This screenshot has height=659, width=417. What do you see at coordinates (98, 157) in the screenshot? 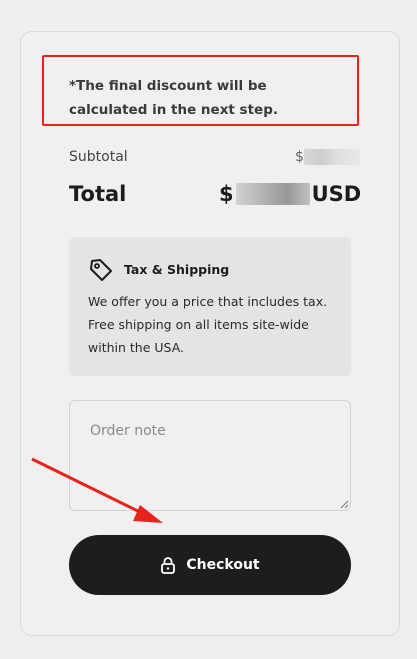
I see `subtotal-label: Subtotal` at bounding box center [98, 157].